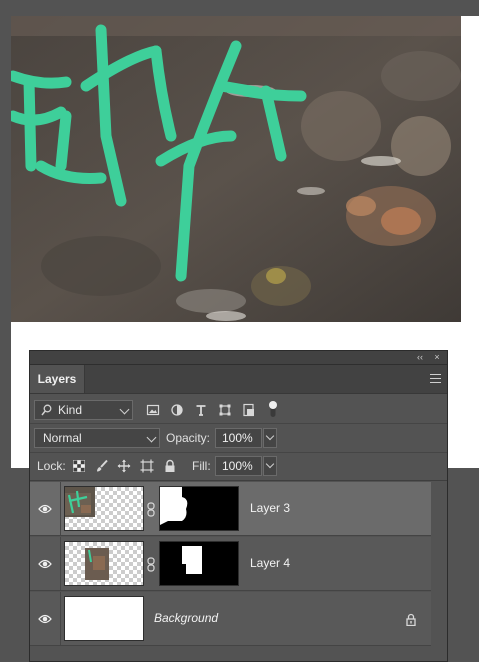 This screenshot has height=662, width=479. I want to click on layer-row-layer-4: Layer 4, so click(231, 564).